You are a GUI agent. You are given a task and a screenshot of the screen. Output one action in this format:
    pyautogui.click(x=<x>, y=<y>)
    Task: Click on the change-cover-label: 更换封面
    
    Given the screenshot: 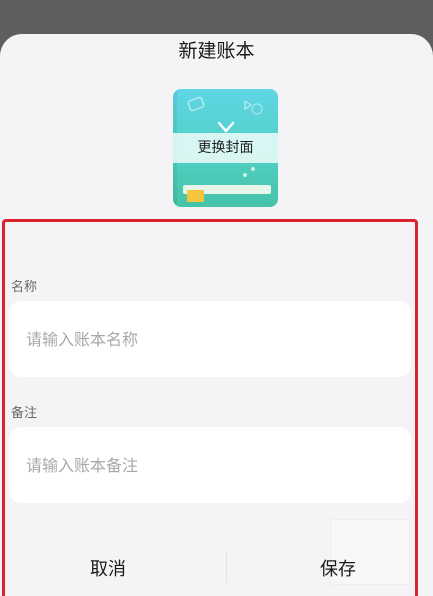 What is the action you would take?
    pyautogui.click(x=225, y=148)
    